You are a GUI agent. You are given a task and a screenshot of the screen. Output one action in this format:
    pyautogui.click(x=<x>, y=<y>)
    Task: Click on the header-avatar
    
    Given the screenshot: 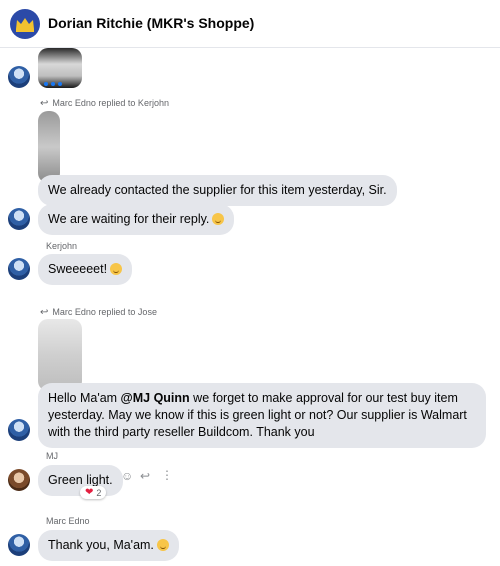 What is the action you would take?
    pyautogui.click(x=25, y=24)
    